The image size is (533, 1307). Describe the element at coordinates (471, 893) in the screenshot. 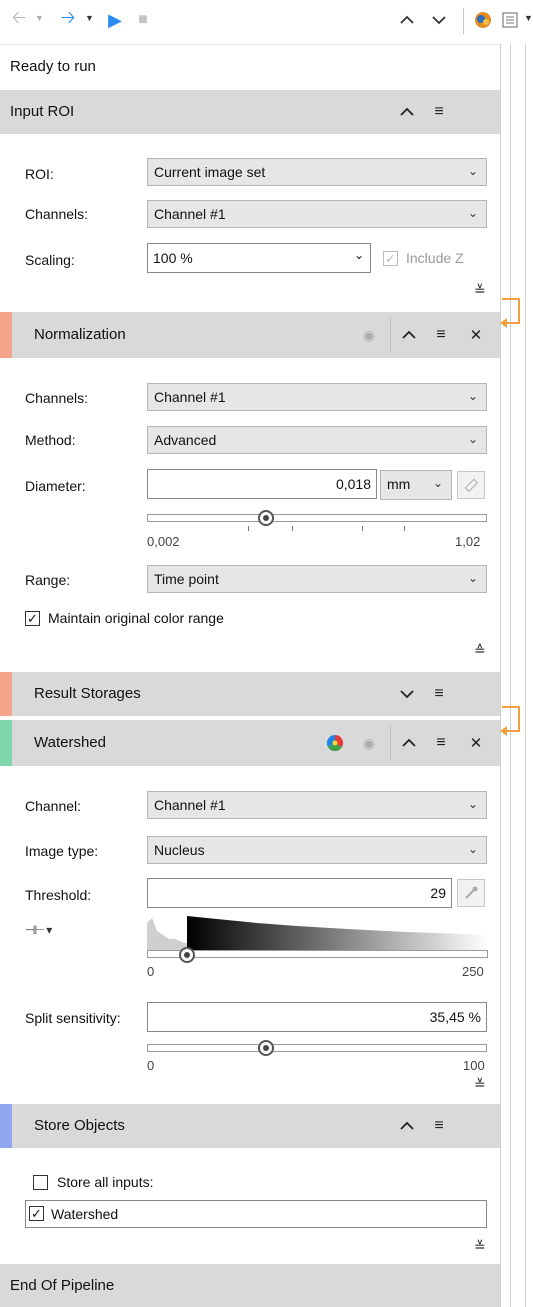

I see `eyedropper-icon` at that location.